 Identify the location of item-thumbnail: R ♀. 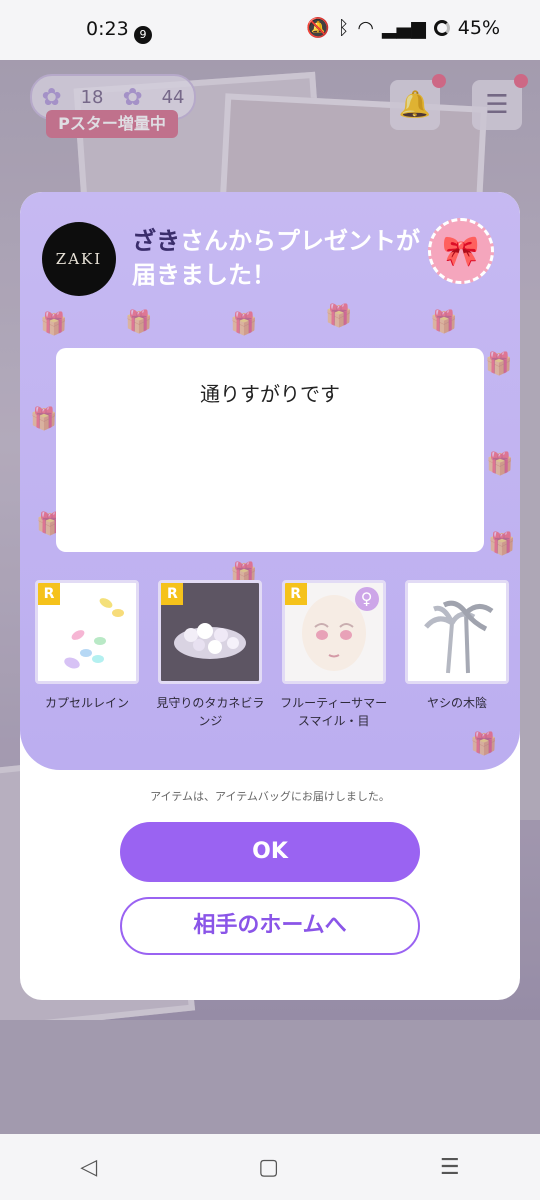
(333, 632).